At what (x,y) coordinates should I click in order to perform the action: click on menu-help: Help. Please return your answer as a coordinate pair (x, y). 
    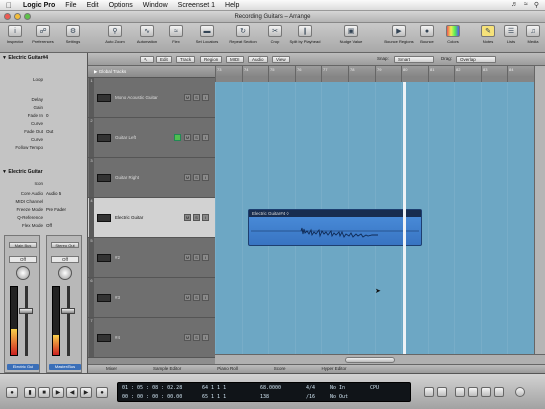
    Looking at the image, I should click on (232, 5).